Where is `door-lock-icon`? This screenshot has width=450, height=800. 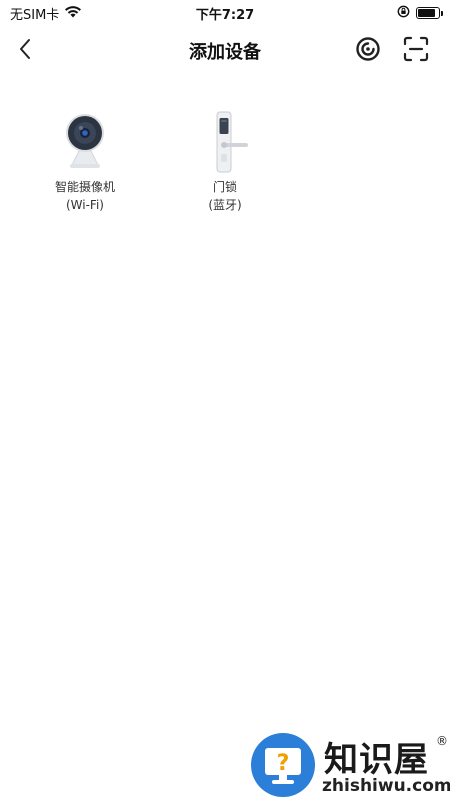
door-lock-icon is located at coordinates (225, 142).